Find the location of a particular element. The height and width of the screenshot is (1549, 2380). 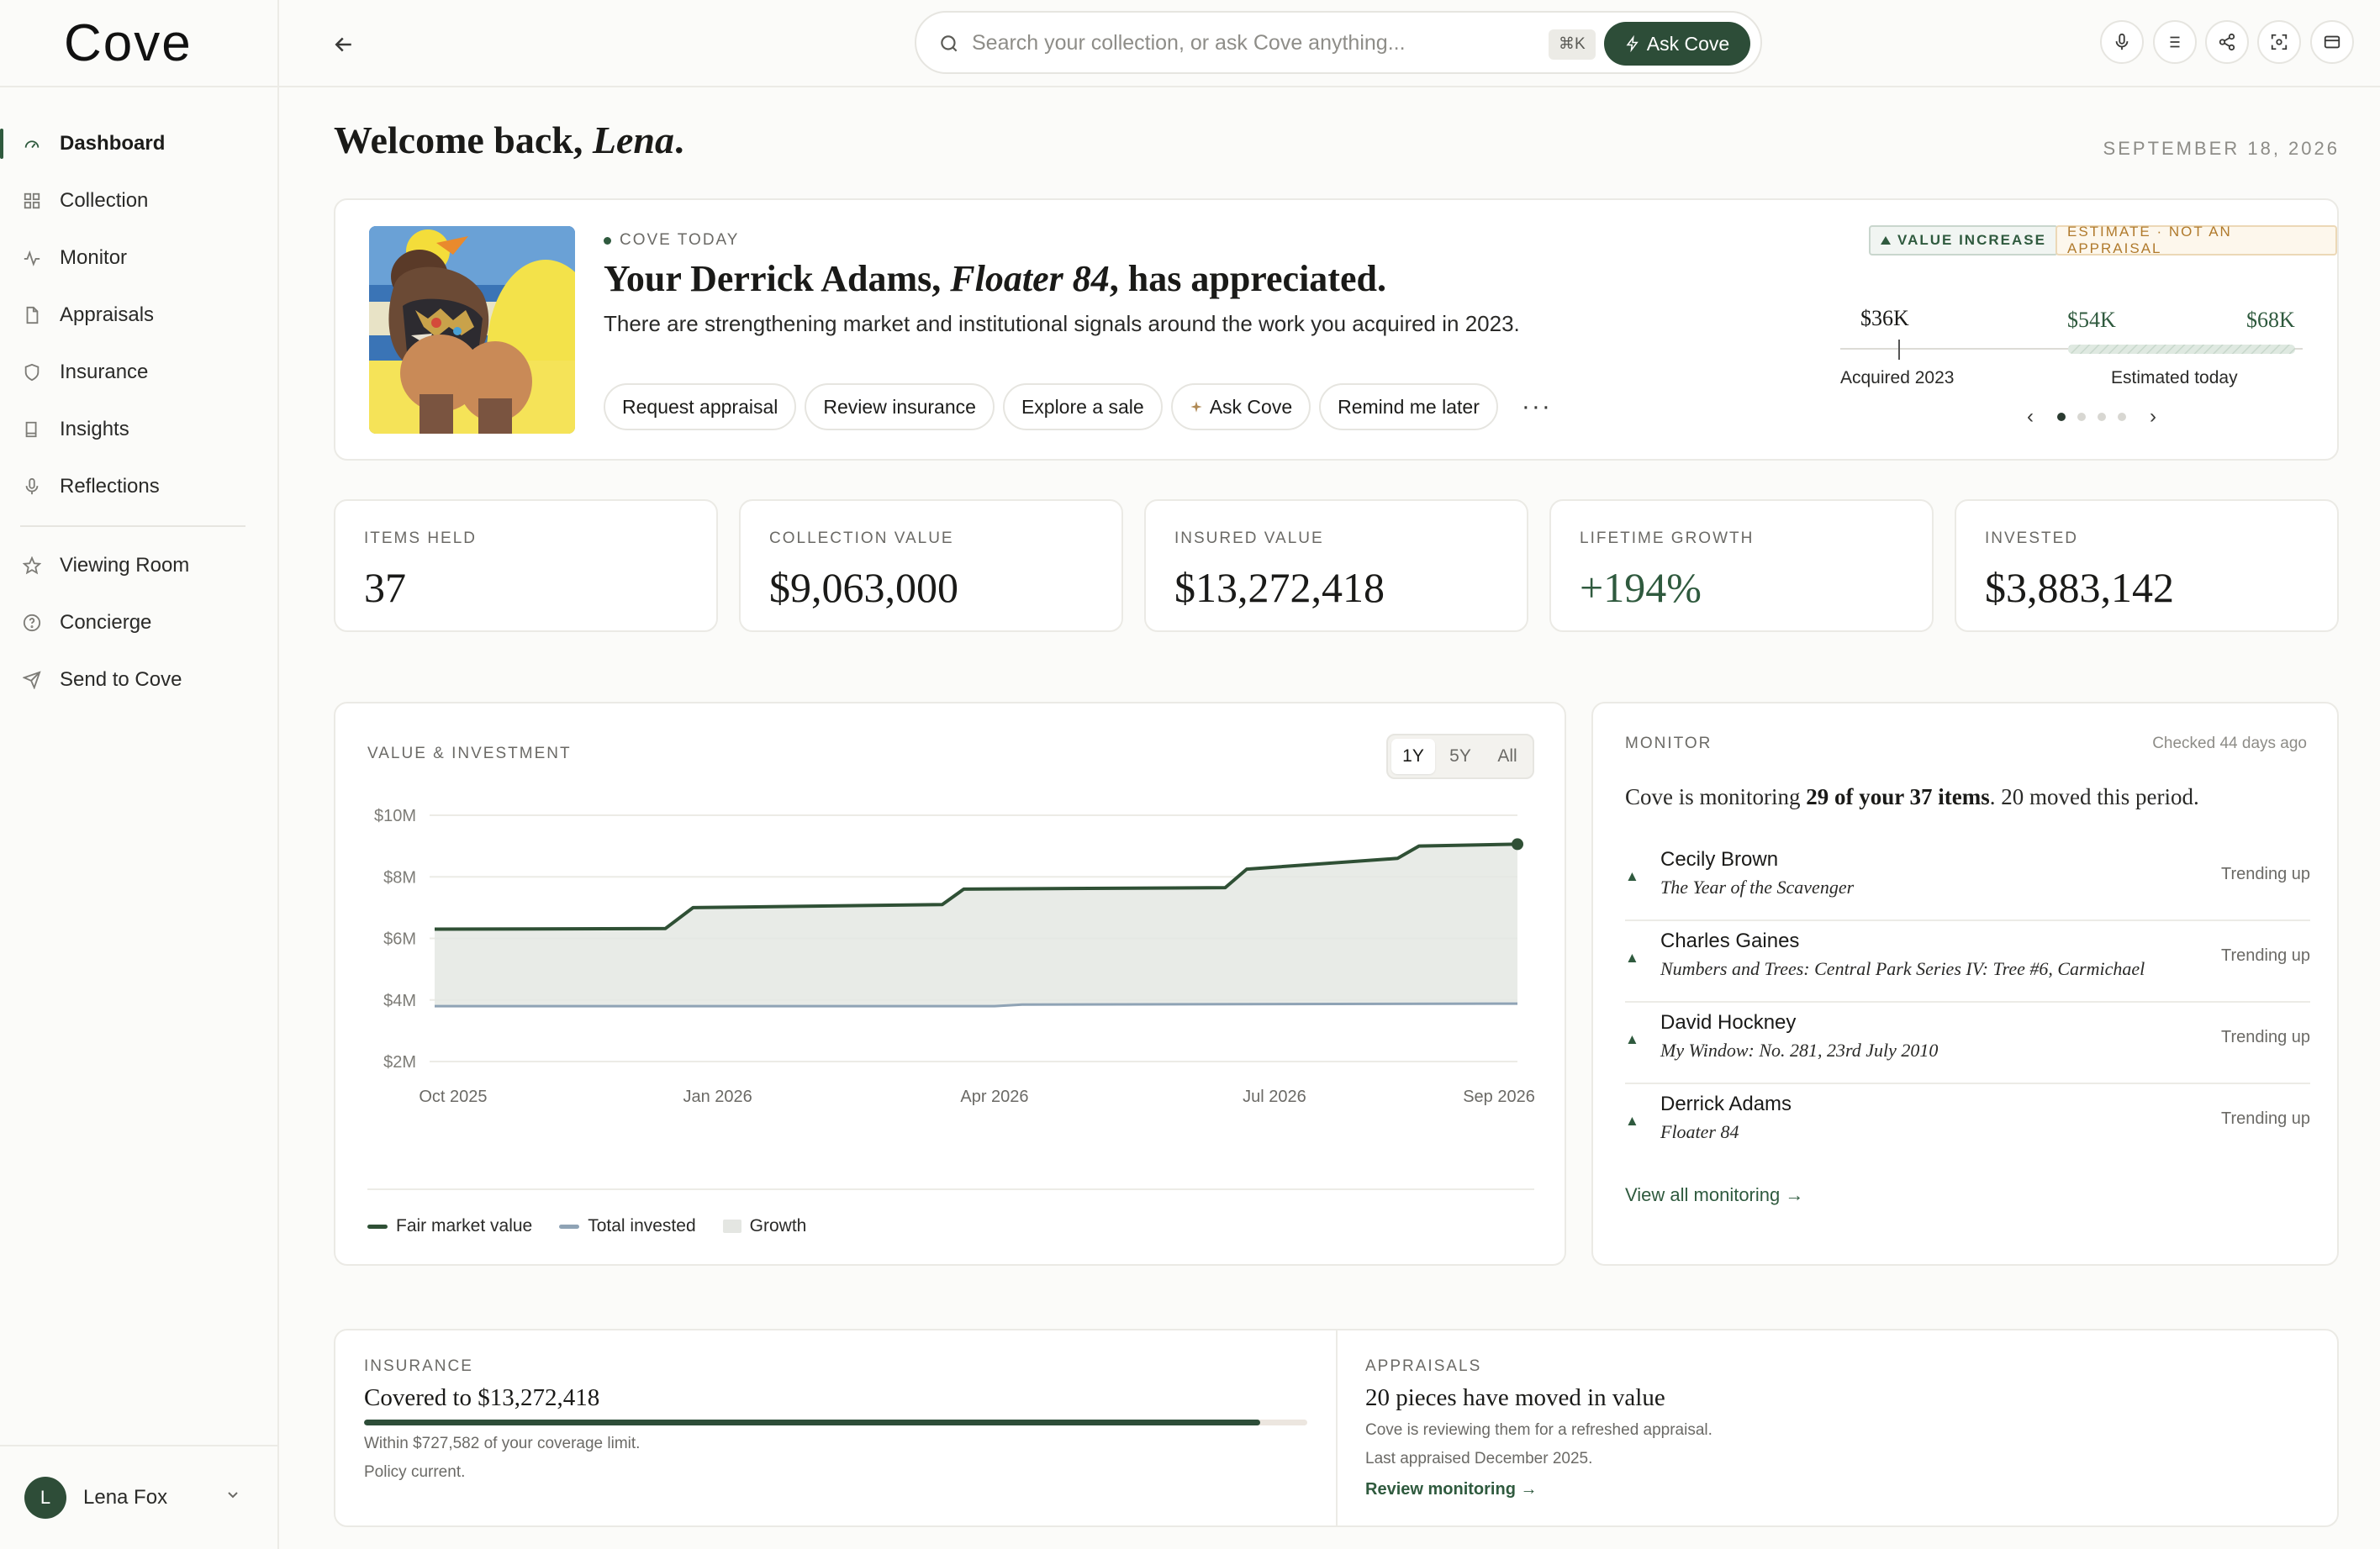

chevron-left-icon: ‹ is located at coordinates (2030, 417).